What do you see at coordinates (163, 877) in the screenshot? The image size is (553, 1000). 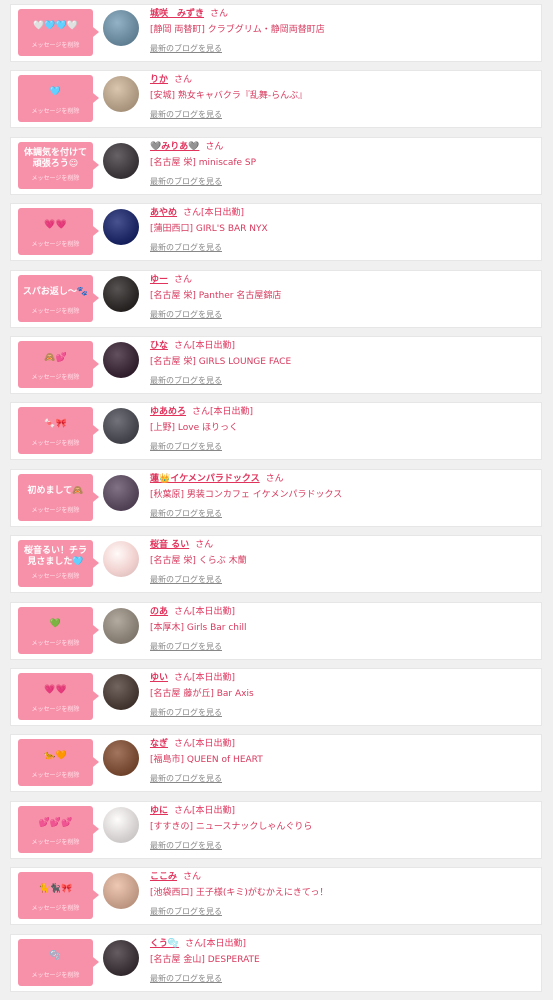 I see `girl-name-link: ここみ` at bounding box center [163, 877].